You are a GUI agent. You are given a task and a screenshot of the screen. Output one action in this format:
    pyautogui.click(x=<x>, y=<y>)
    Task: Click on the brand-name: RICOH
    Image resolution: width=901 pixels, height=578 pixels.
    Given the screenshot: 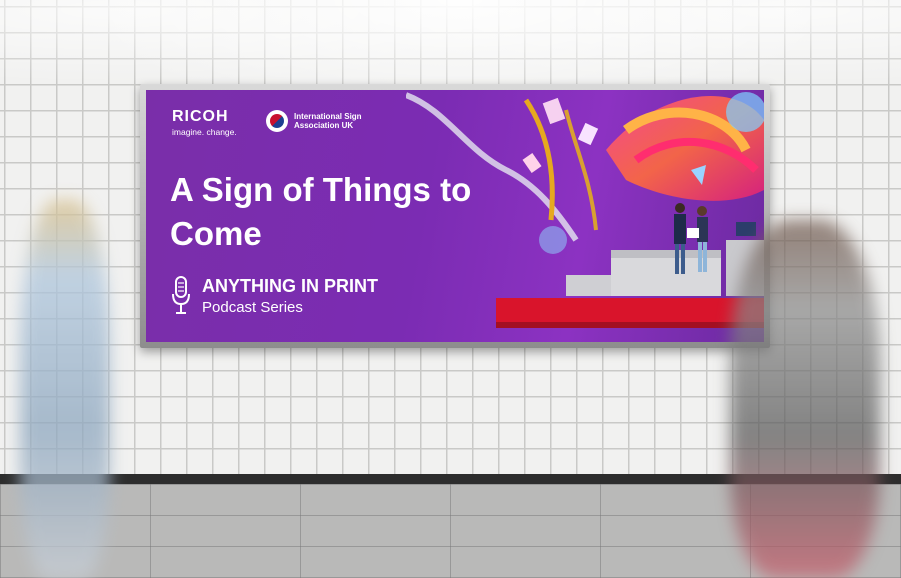 What is the action you would take?
    pyautogui.click(x=200, y=116)
    